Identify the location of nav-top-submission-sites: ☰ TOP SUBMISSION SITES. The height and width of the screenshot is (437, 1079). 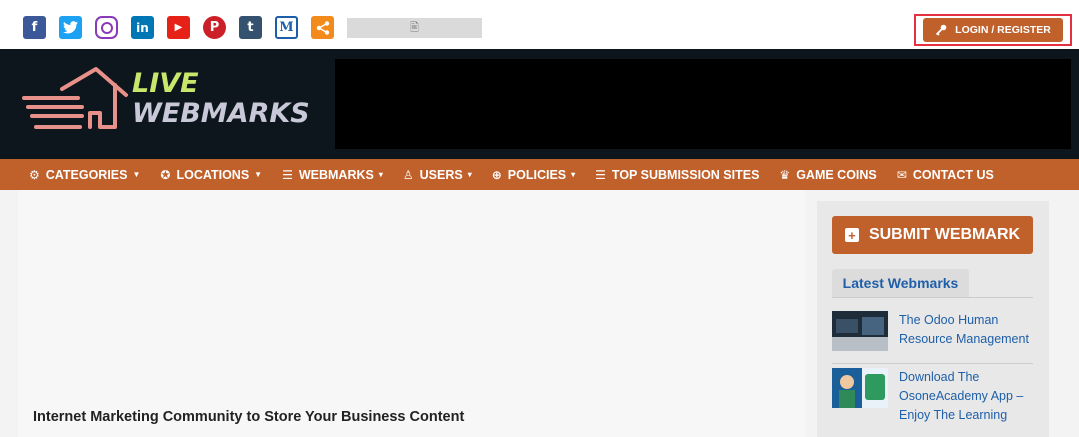
(677, 175).